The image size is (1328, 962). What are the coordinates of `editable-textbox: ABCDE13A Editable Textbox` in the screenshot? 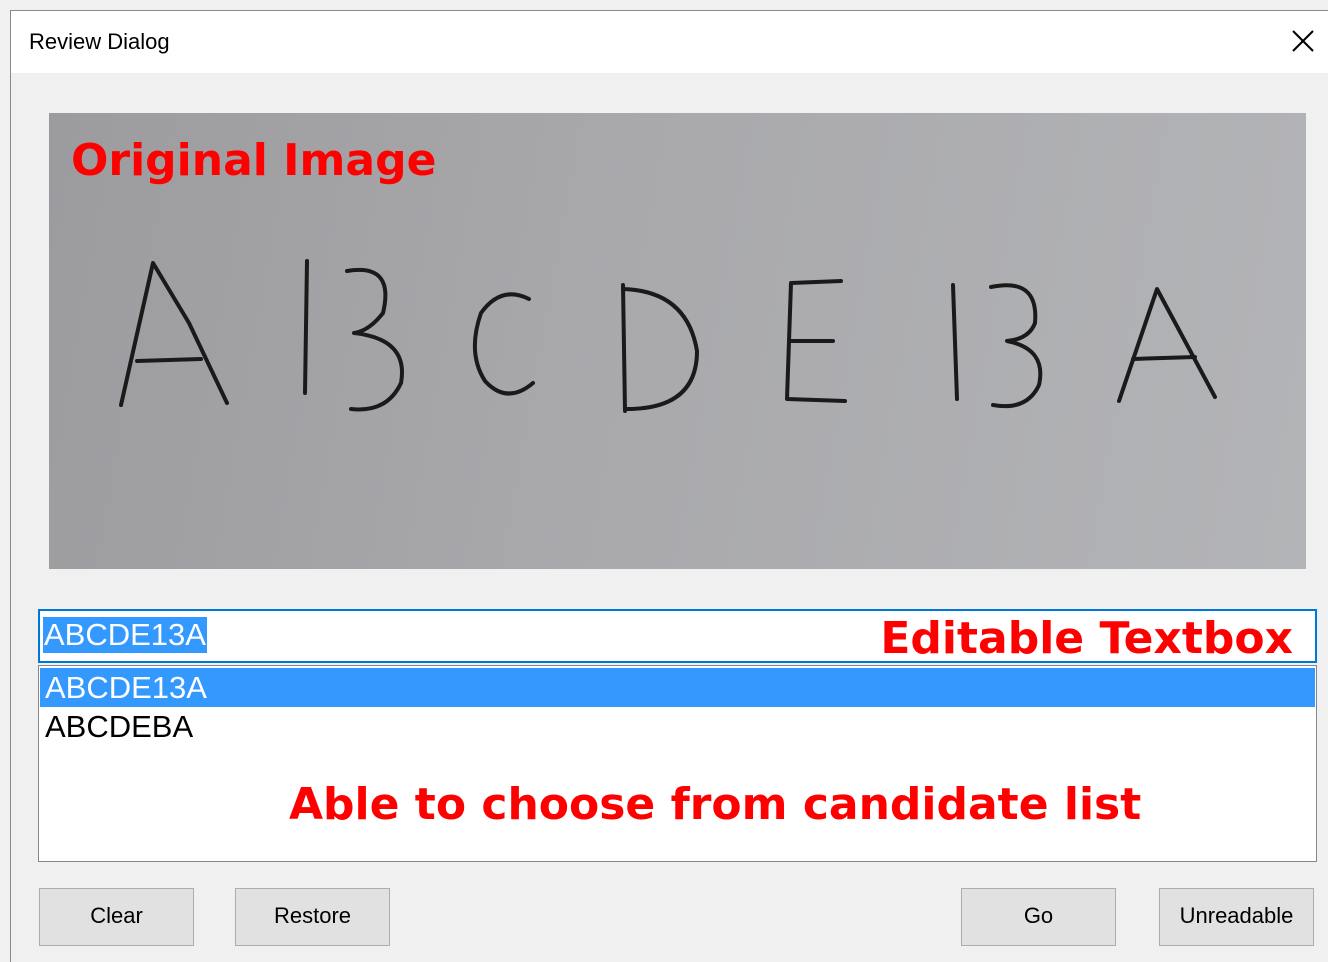 It's located at (677, 636).